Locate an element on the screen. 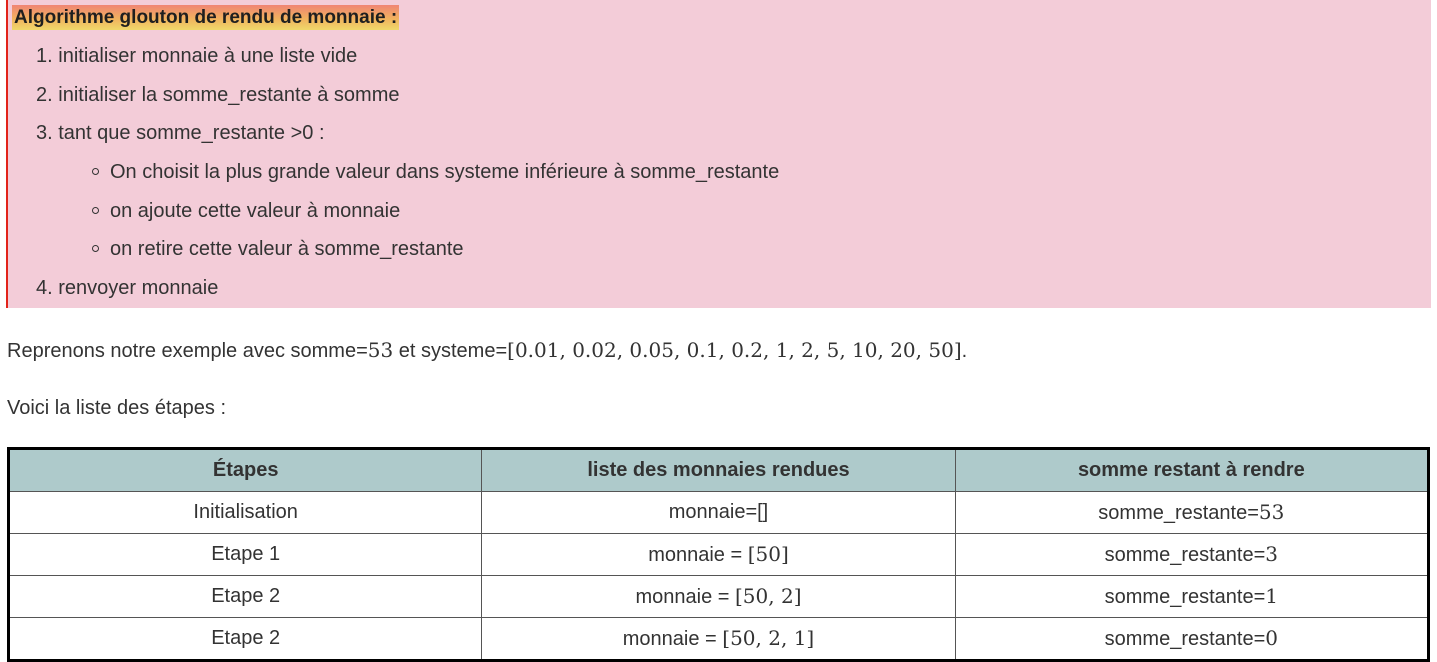 This screenshot has width=1437, height=662. header-somme: somme restant à rendre is located at coordinates (1192, 470).